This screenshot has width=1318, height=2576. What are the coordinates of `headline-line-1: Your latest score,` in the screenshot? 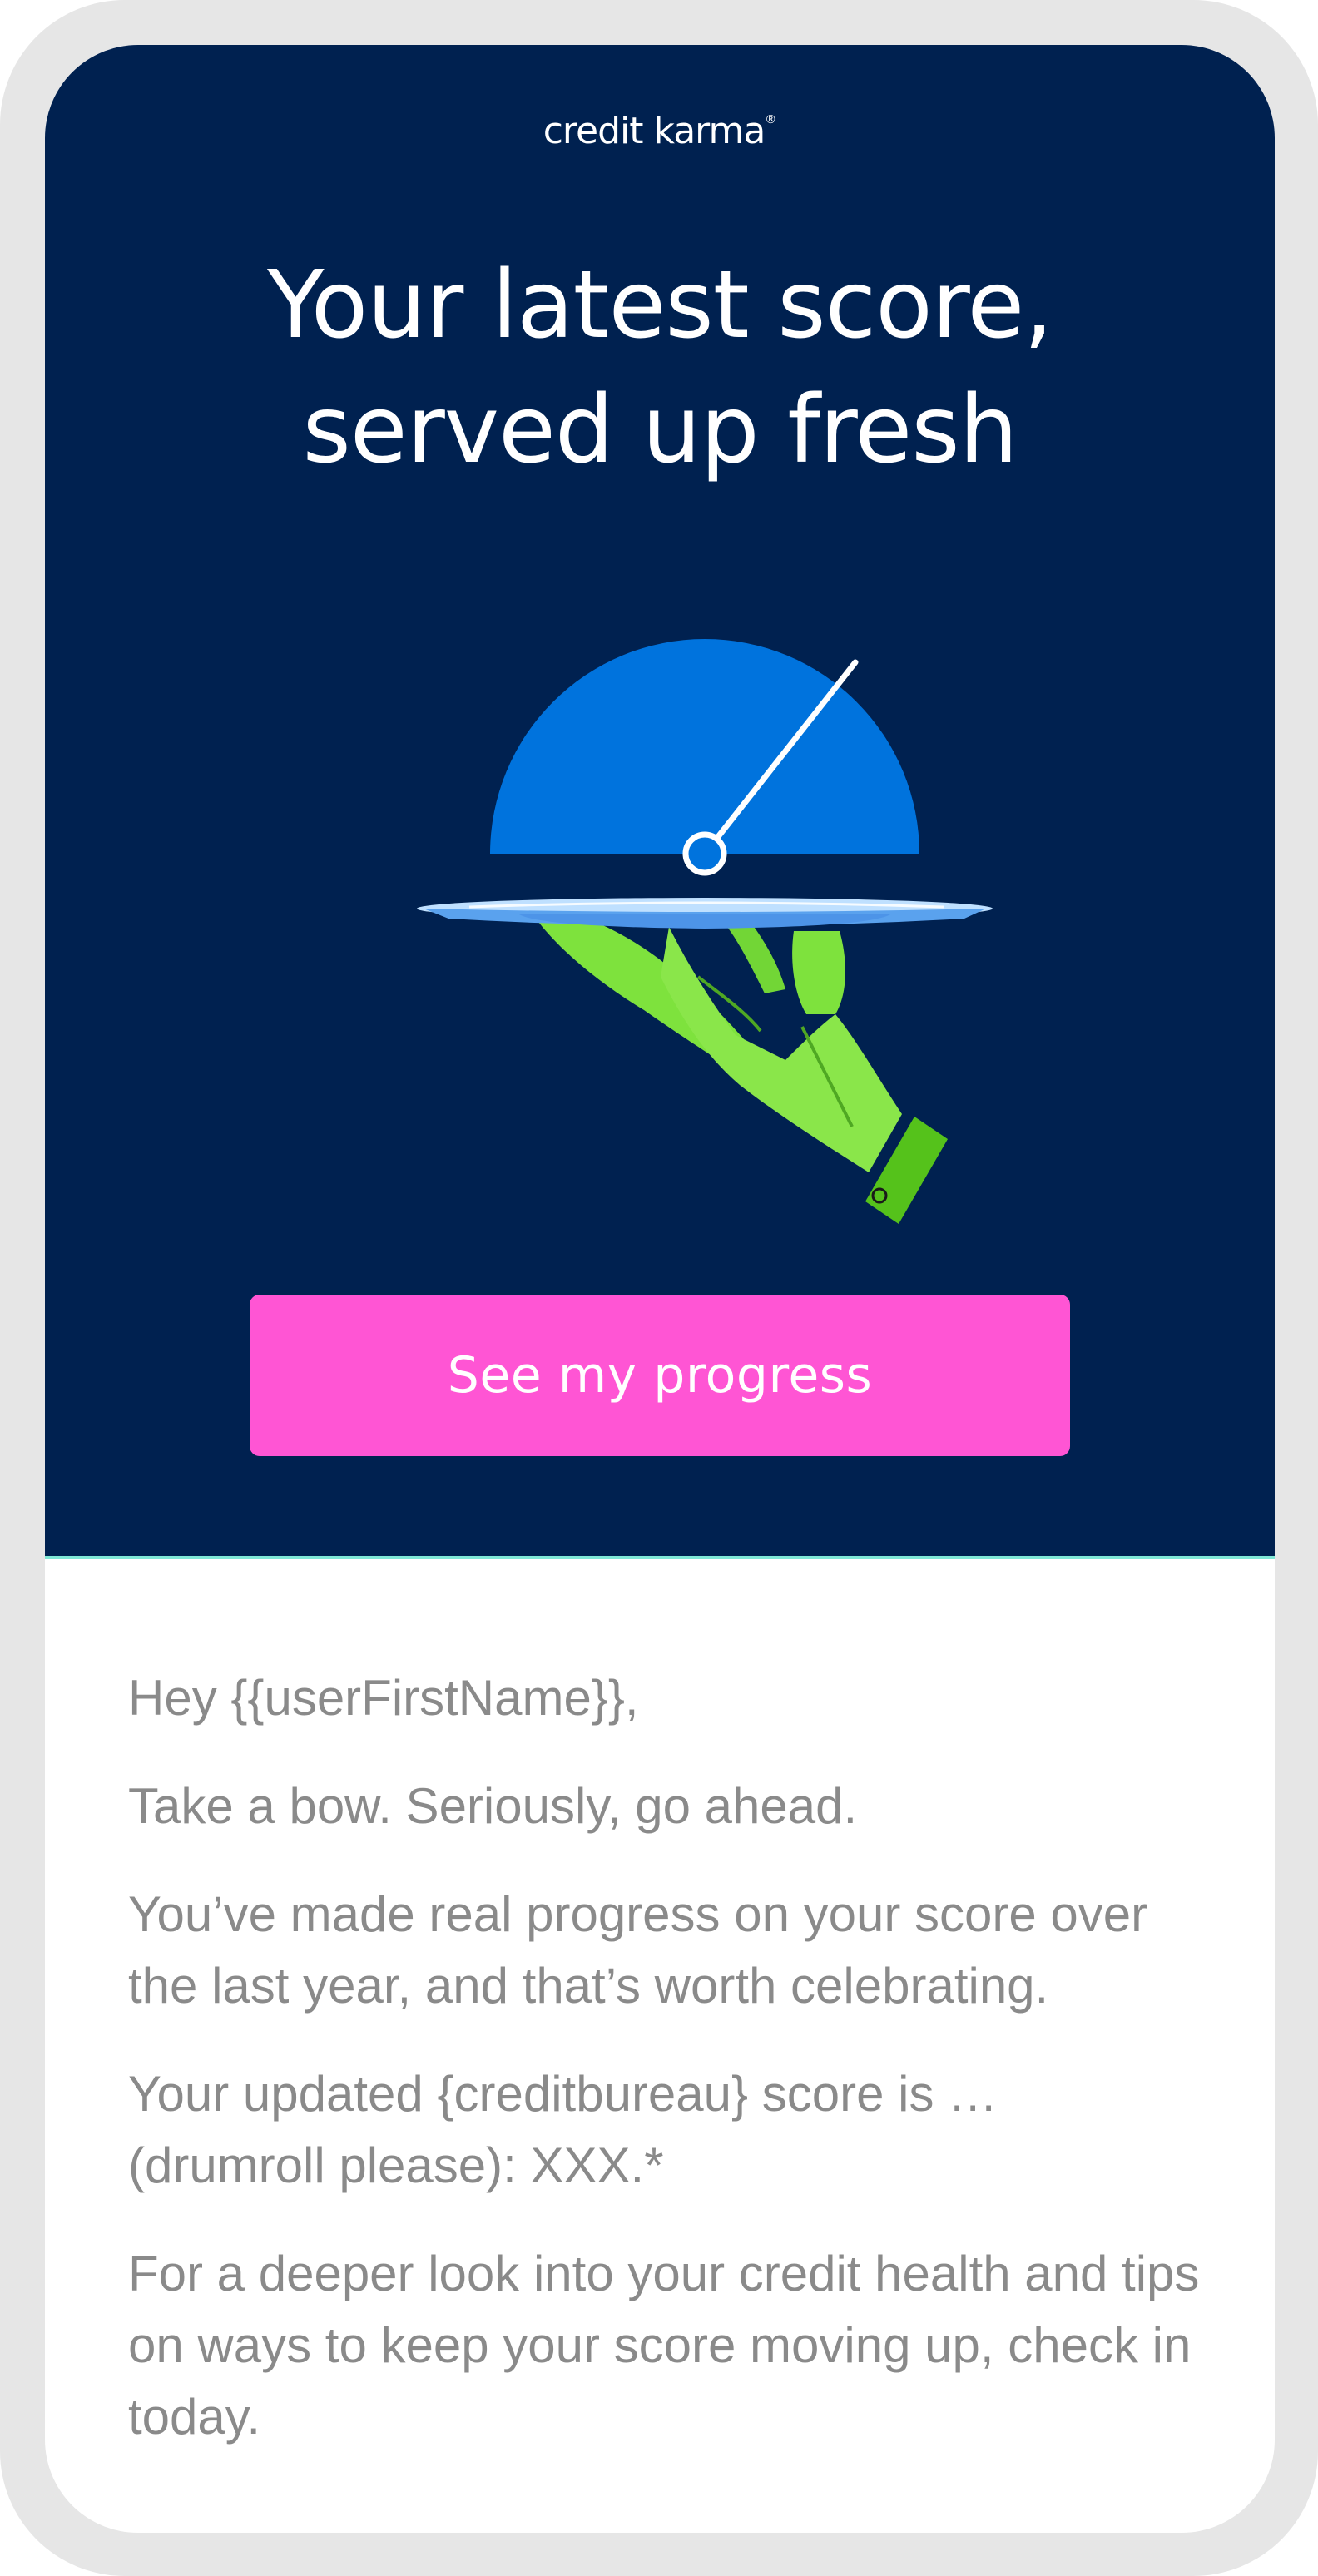 It's located at (660, 305).